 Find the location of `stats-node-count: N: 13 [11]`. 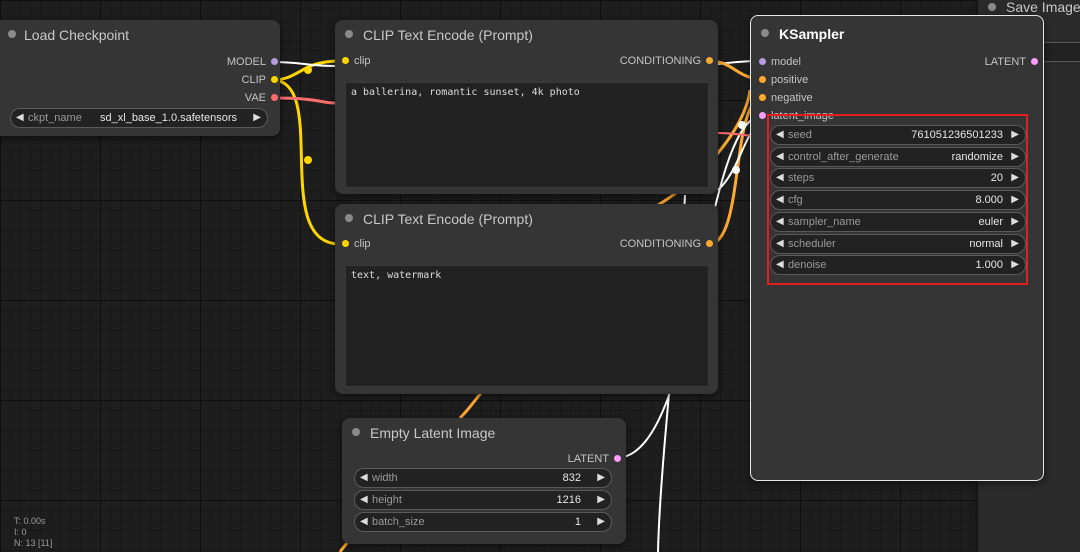

stats-node-count: N: 13 [11] is located at coordinates (33, 543).